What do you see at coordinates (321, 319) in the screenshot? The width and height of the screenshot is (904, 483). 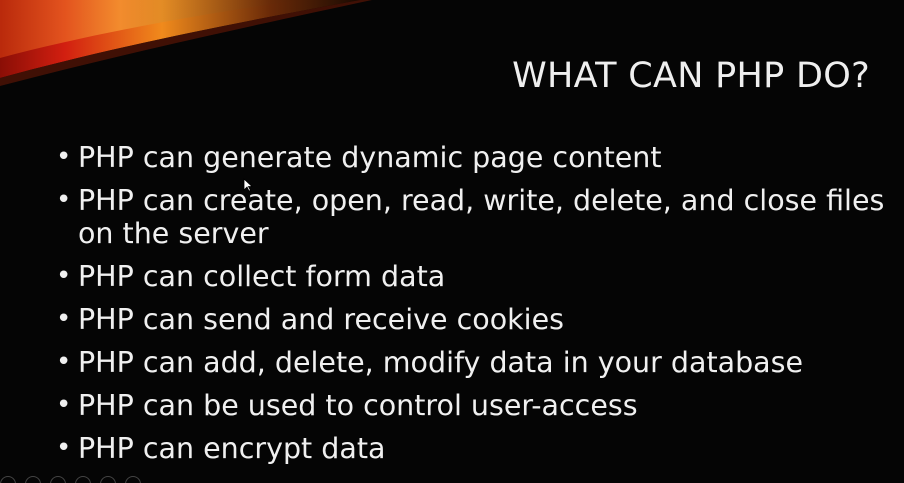 I see `bullet-text: PHP can send and receive cookies` at bounding box center [321, 319].